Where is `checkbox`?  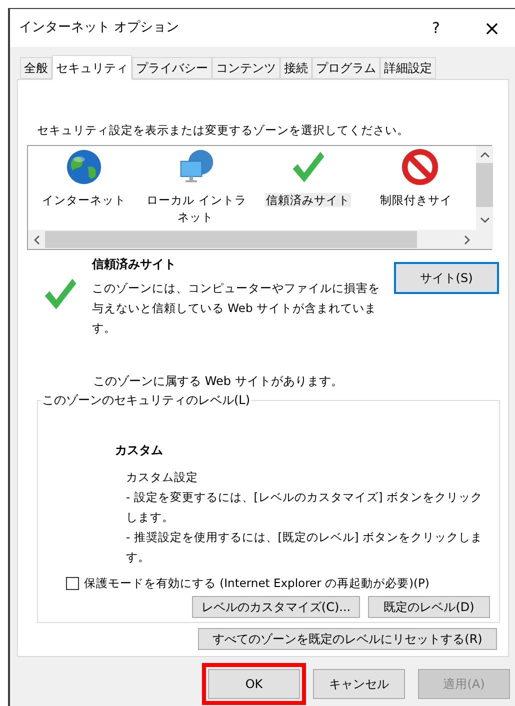 checkbox is located at coordinates (72, 583).